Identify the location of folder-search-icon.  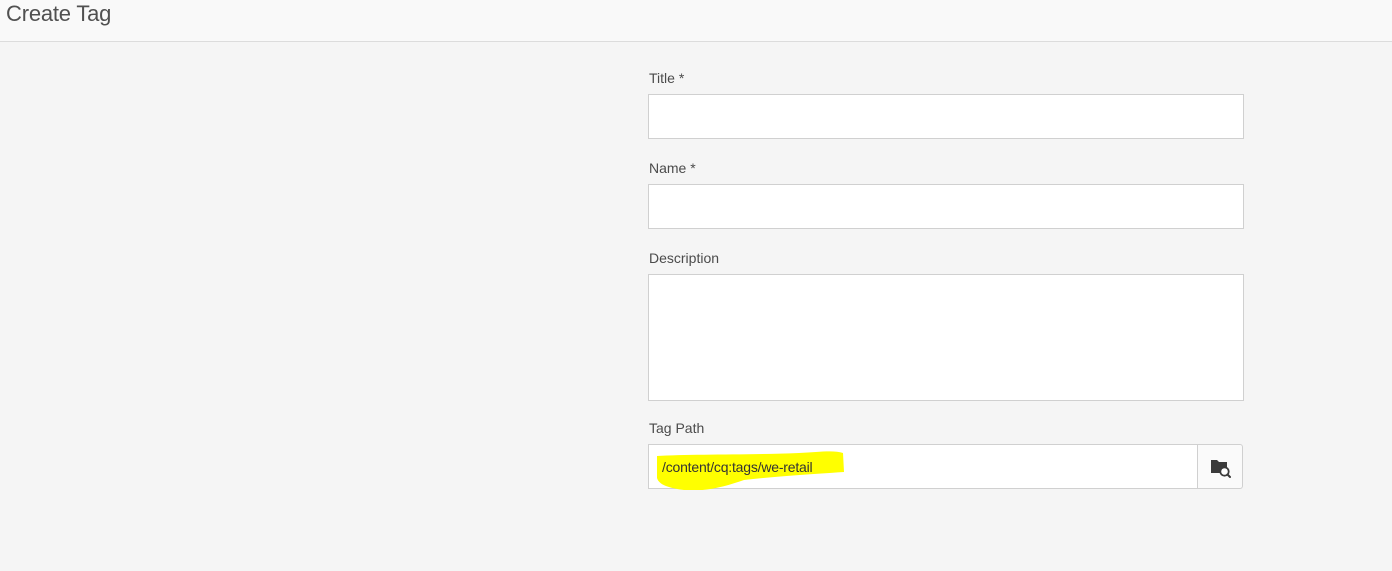
(1221, 468).